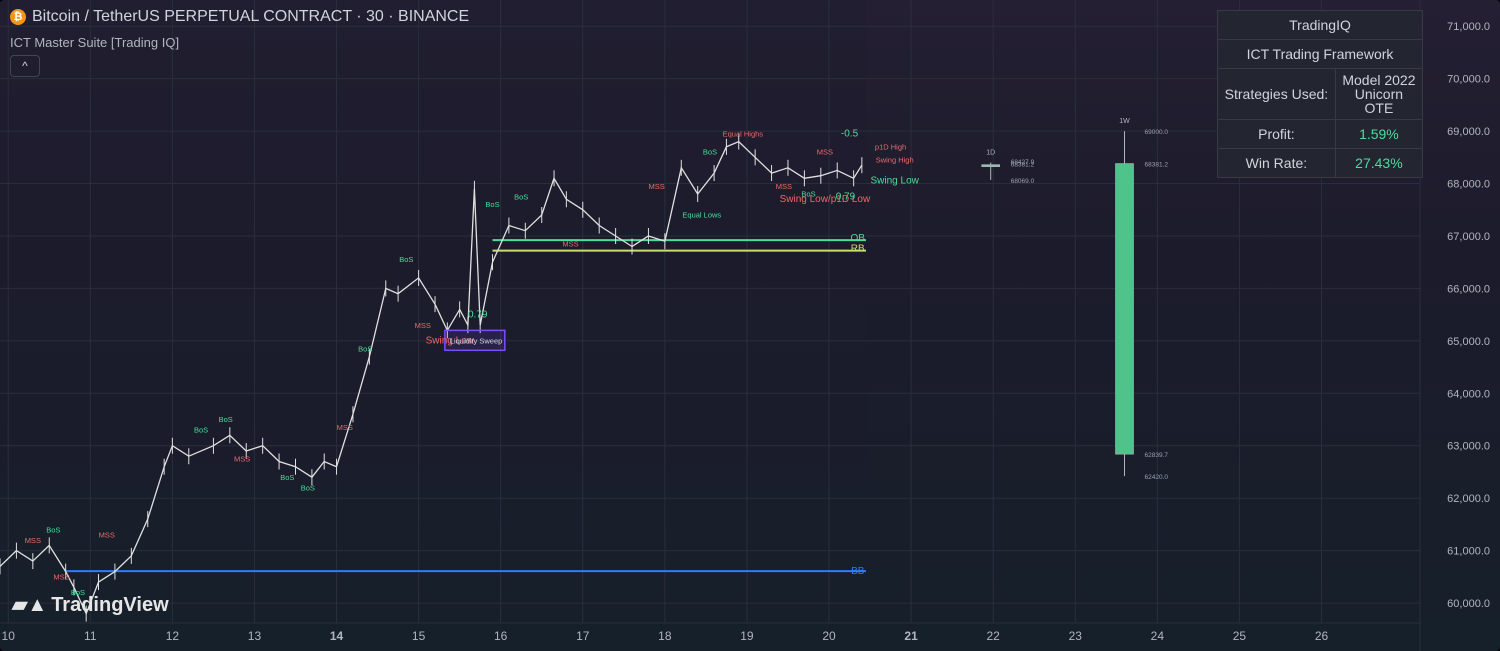 Image resolution: width=1500 pixels, height=651 pixels. Describe the element at coordinates (1468, 604) in the screenshot. I see `y-tick-label: 60,000.0` at that location.